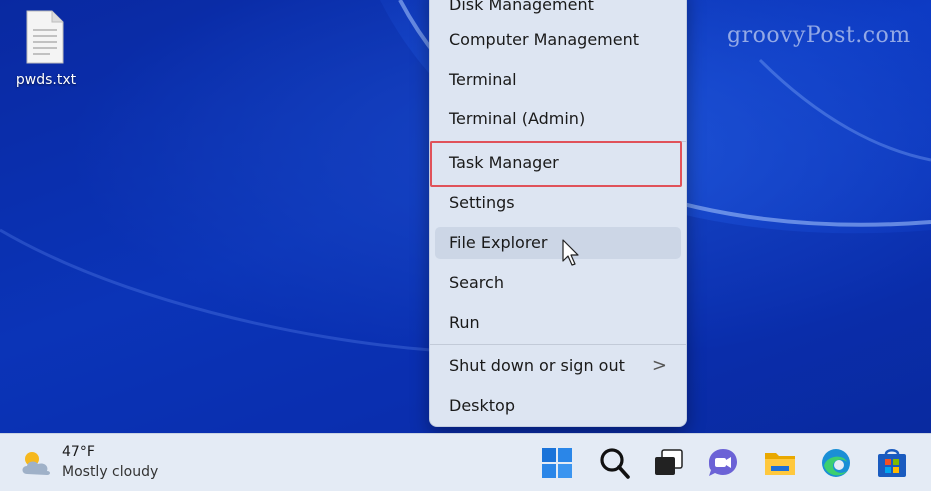 Image resolution: width=931 pixels, height=491 pixels. What do you see at coordinates (556, 164) in the screenshot?
I see `task-manager-highlight` at bounding box center [556, 164].